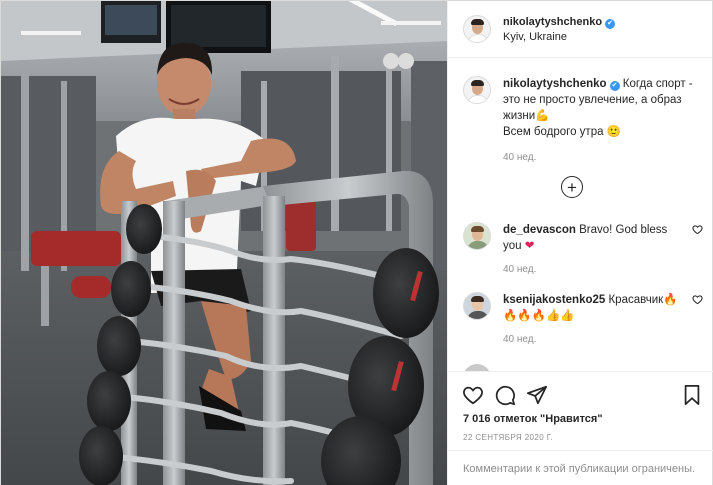 Image resolution: width=713 pixels, height=485 pixels. I want to click on caption-username: nikolaytyshchenko, so click(555, 84).